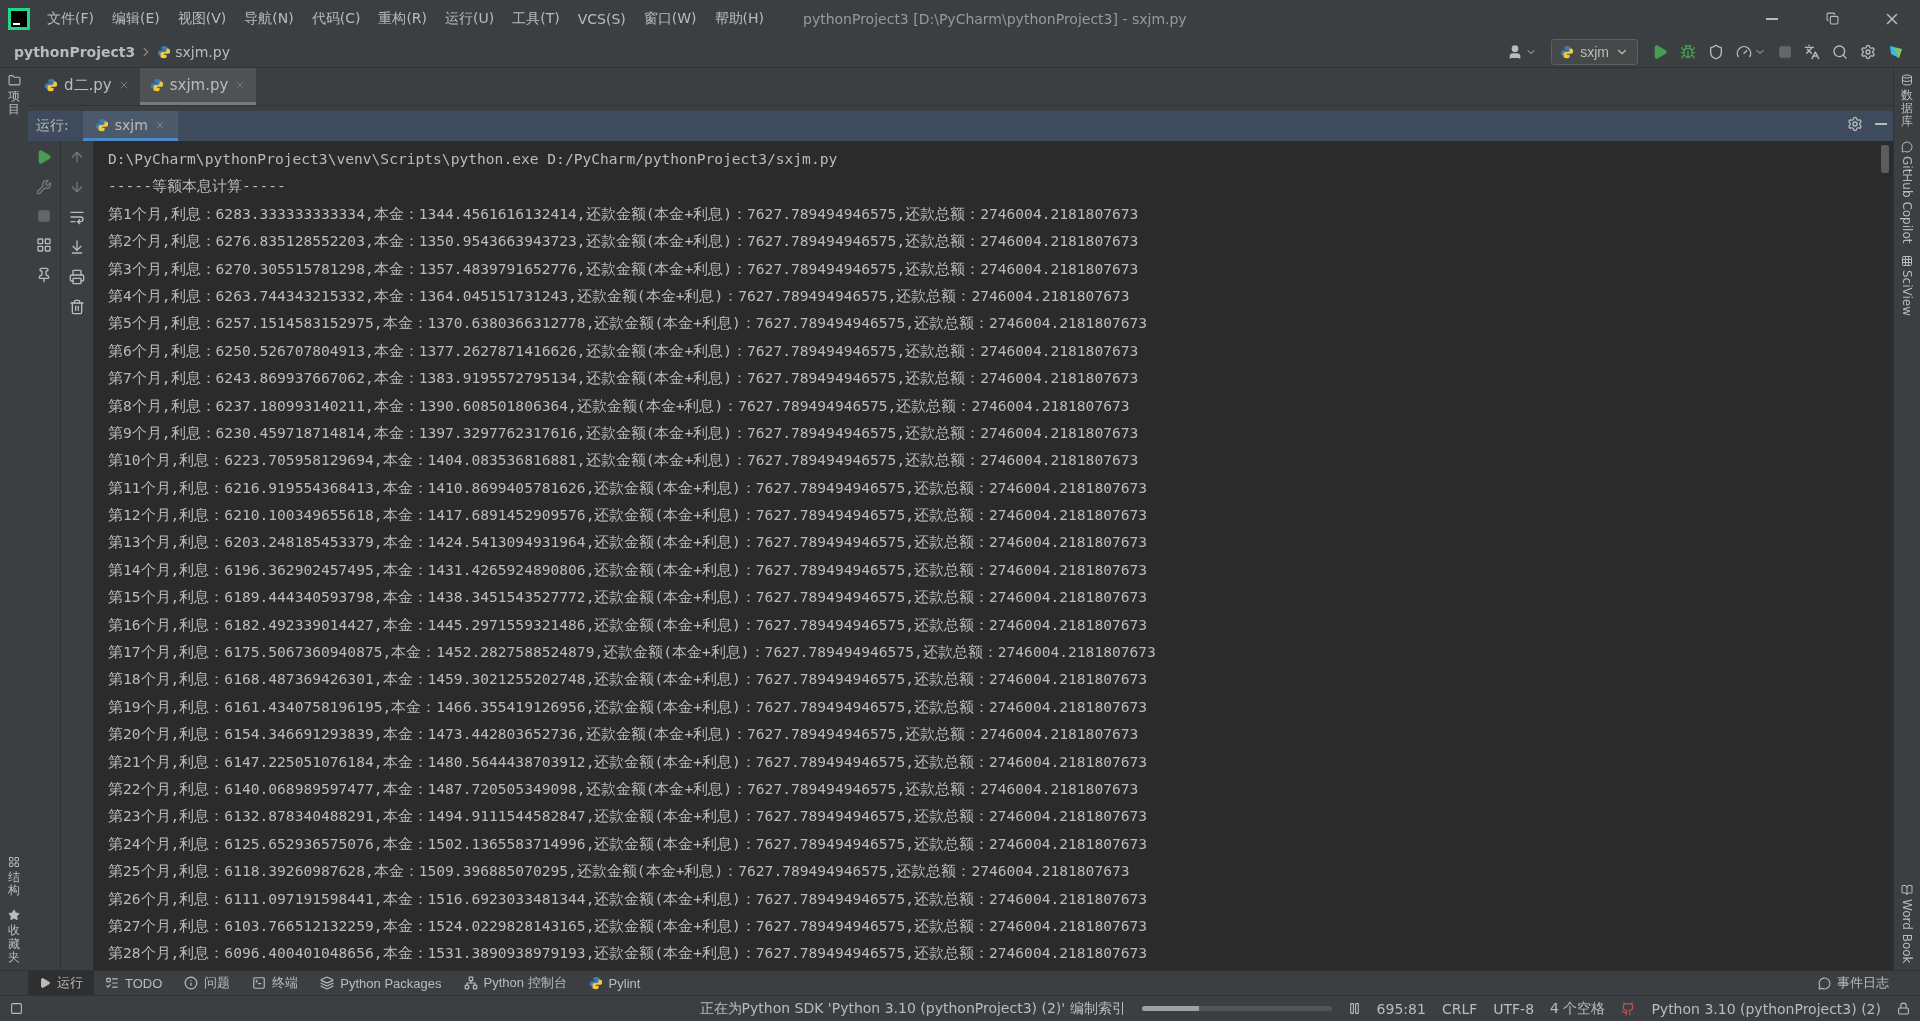  Describe the element at coordinates (624, 734) in the screenshot. I see `console-line: 第20个月,利息：6154.346691293839,本金：1473.442803652736,还款金额(本金+利息)：7627.789494946575,还款总额：2746004.2181807673` at that location.